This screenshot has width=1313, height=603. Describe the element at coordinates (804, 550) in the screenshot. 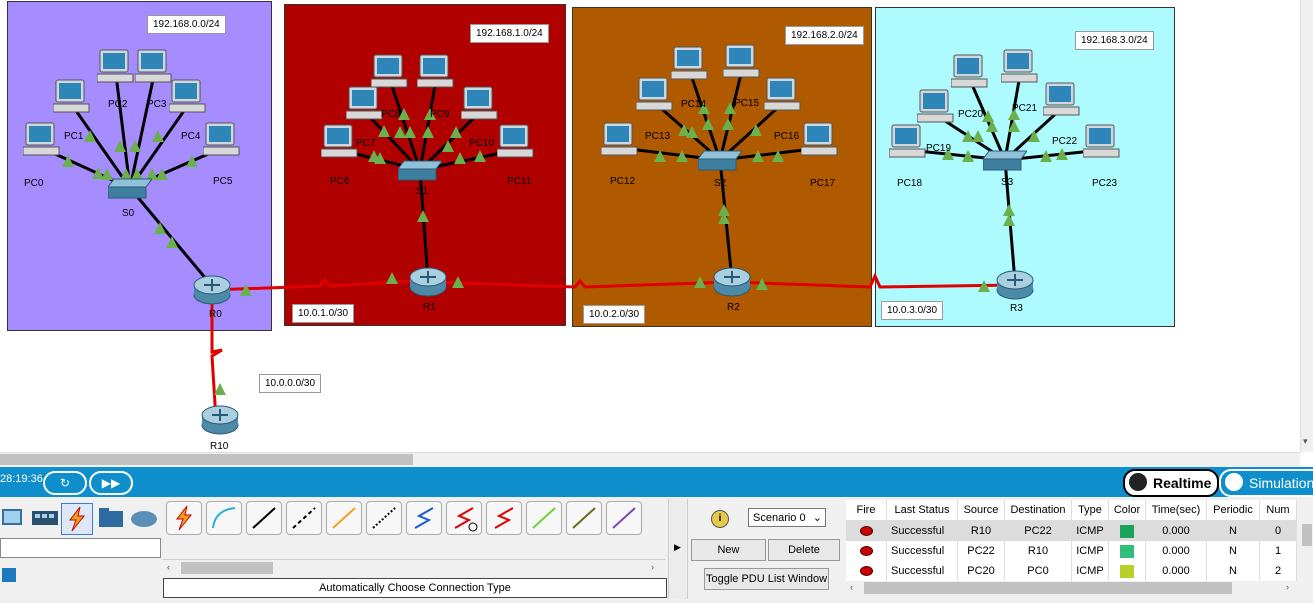

I see `delete-scenario-button: Delete` at that location.